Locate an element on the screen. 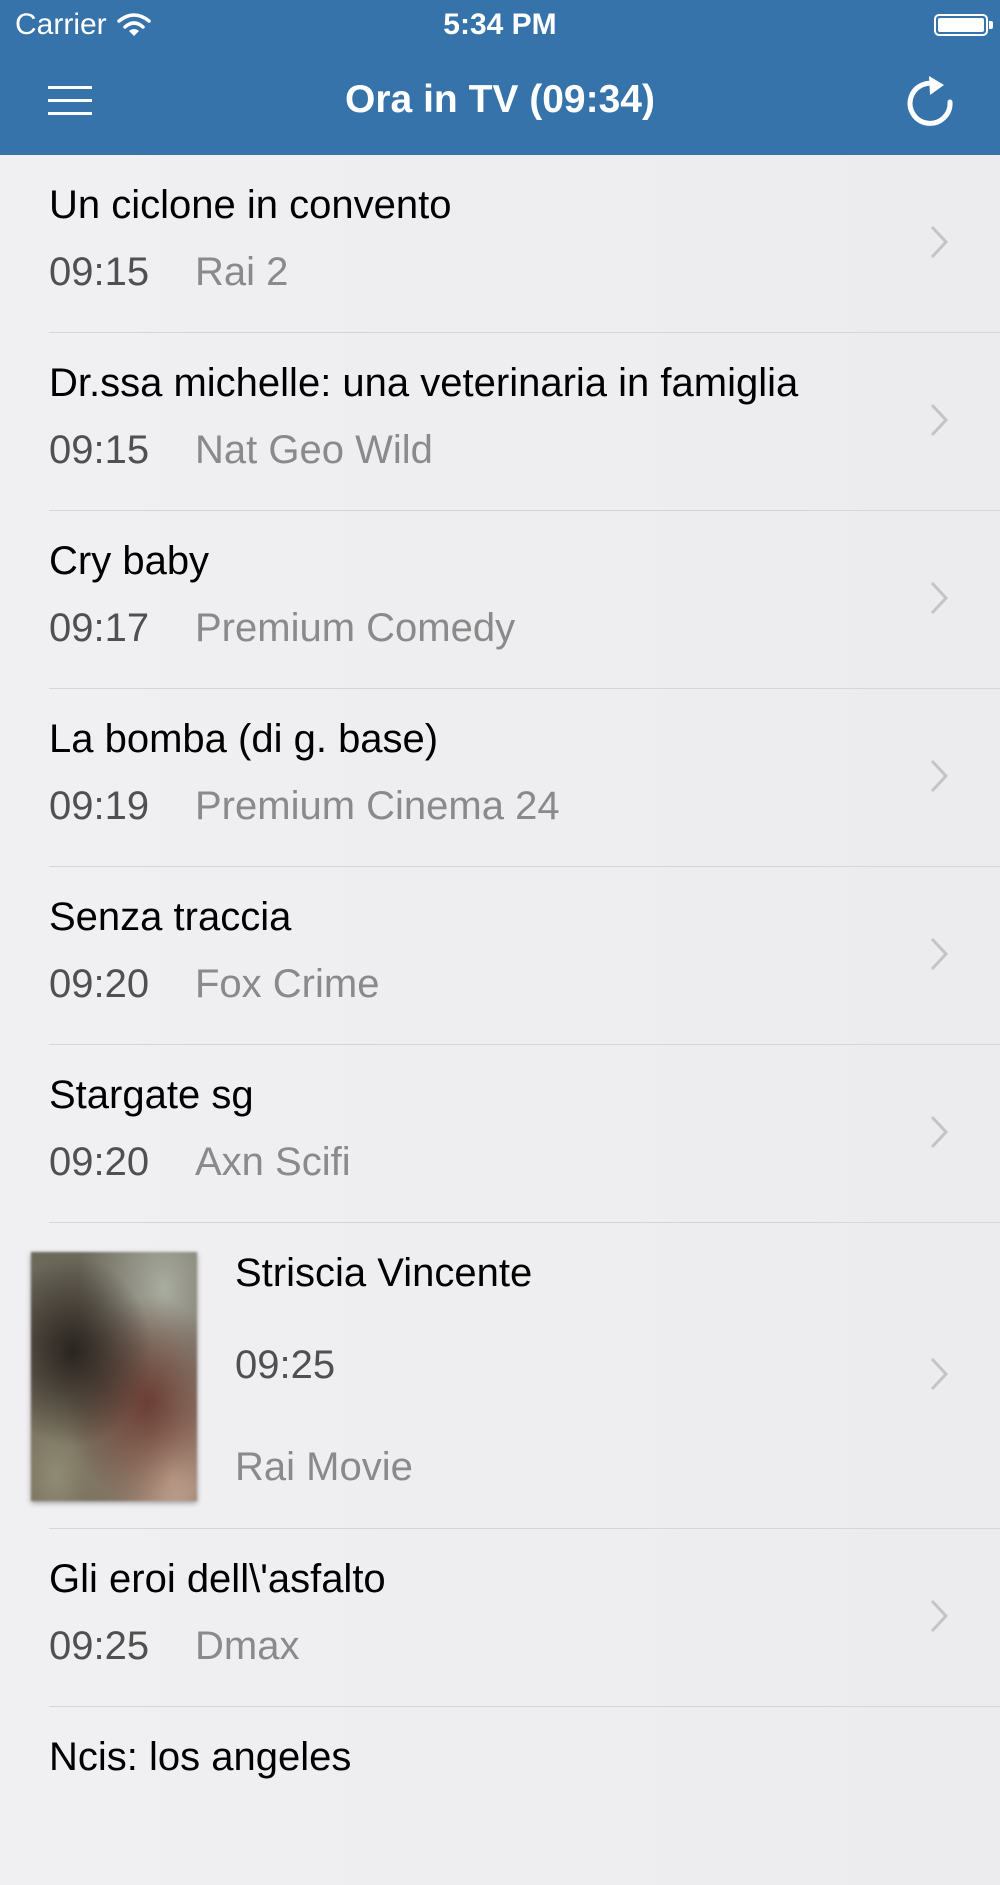  program-channel: Rai Movie is located at coordinates (324, 1467).